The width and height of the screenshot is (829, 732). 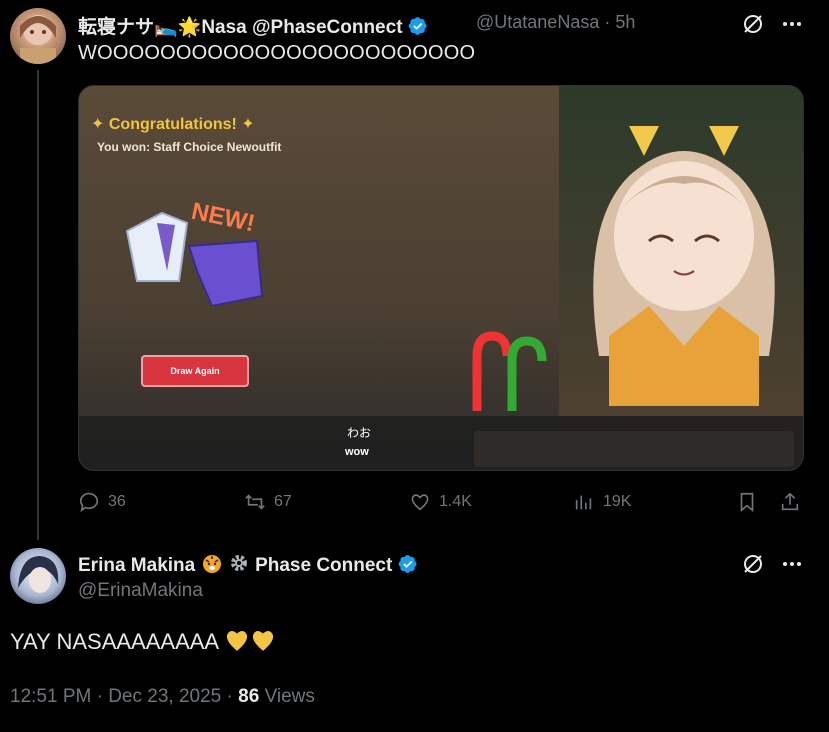 What do you see at coordinates (115, 696) in the screenshot?
I see `post-timestamp: 12:51 PM · Dec 23, 2025` at bounding box center [115, 696].